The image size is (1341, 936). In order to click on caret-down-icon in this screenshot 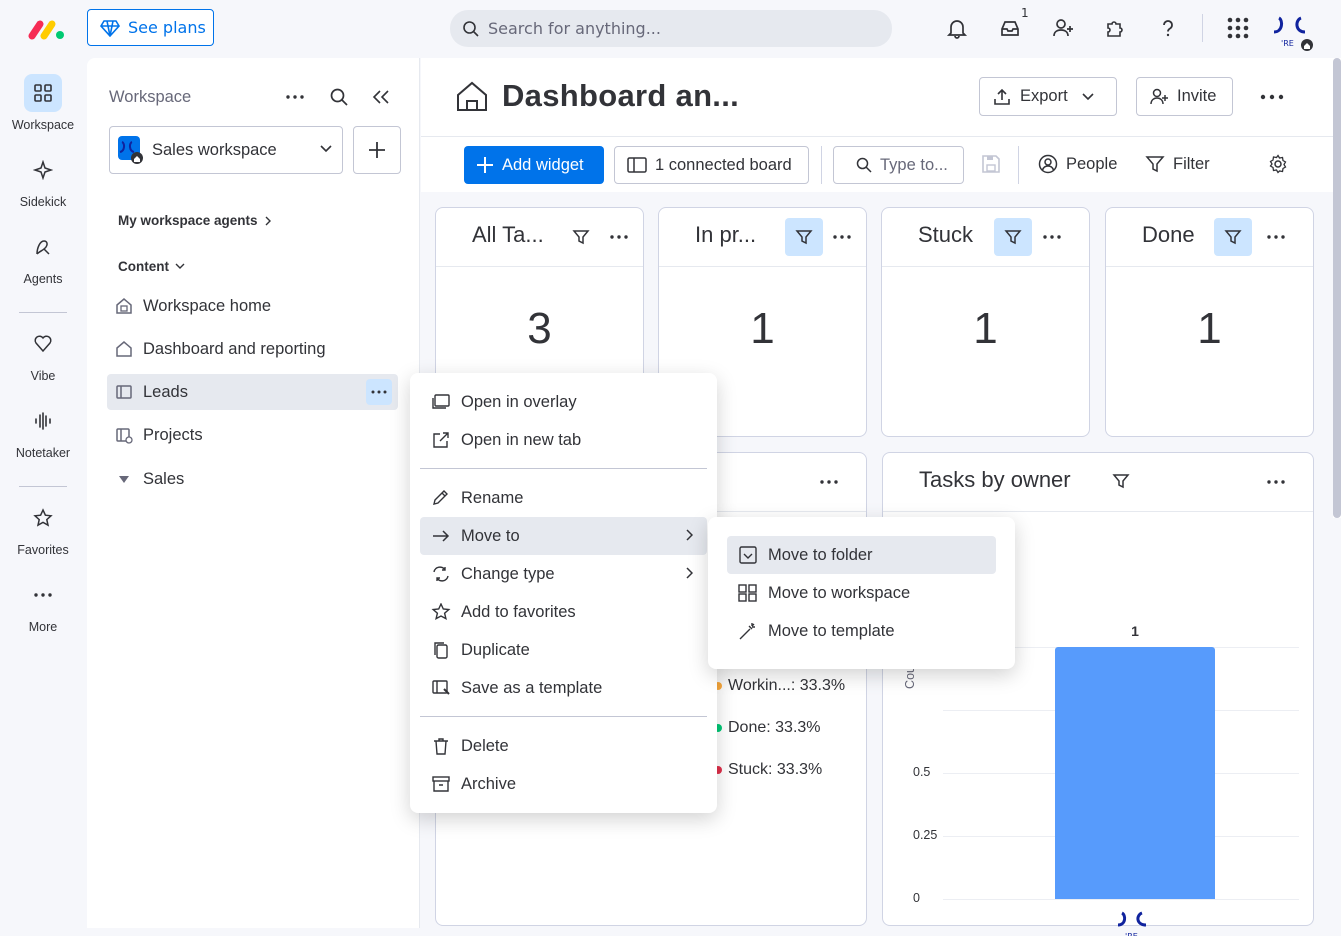, I will do `click(124, 479)`.